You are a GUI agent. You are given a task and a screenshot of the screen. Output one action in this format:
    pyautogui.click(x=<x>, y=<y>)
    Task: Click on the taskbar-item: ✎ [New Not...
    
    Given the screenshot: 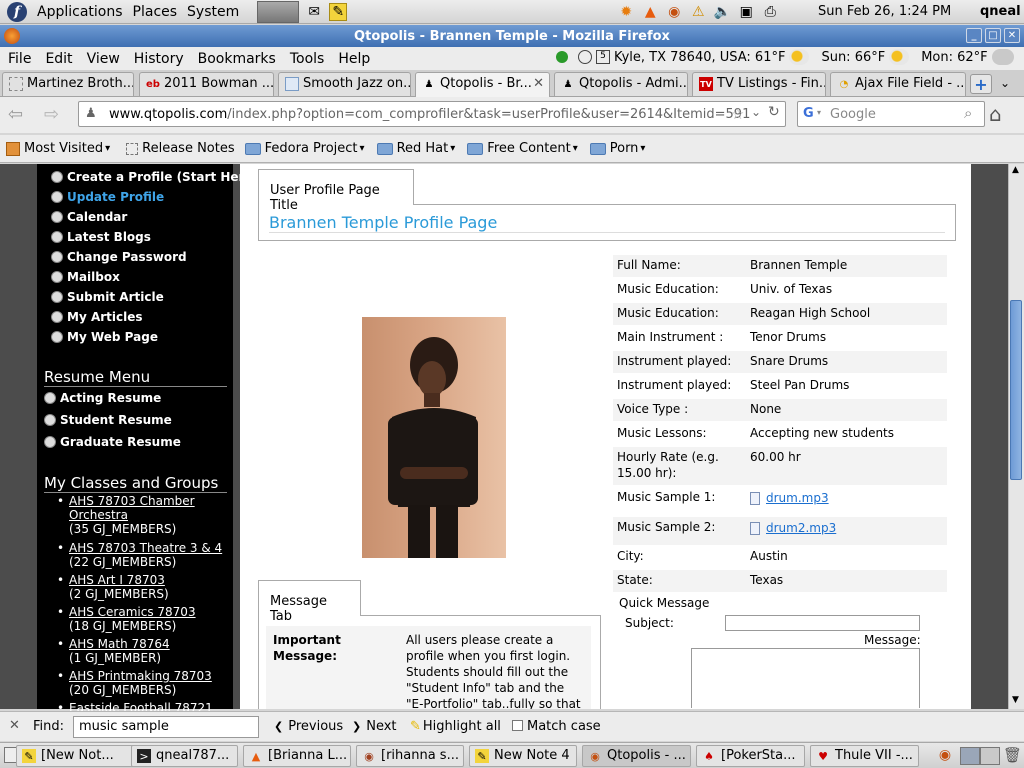 What is the action you would take?
    pyautogui.click(x=82, y=756)
    